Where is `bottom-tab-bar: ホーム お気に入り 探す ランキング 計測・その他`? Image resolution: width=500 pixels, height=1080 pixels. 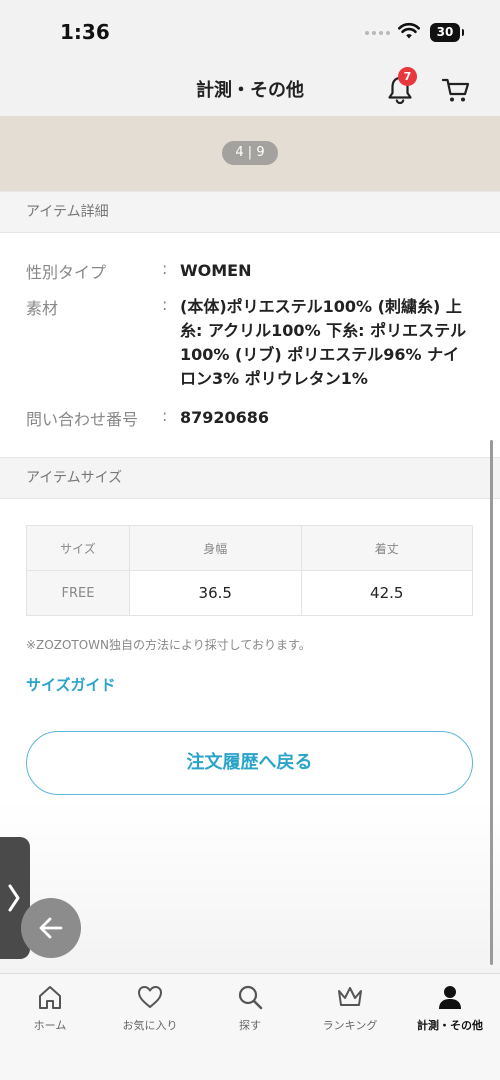
bottom-tab-bar: ホーム お気に入り 探す ランキング 計測・その他 is located at coordinates (250, 1026).